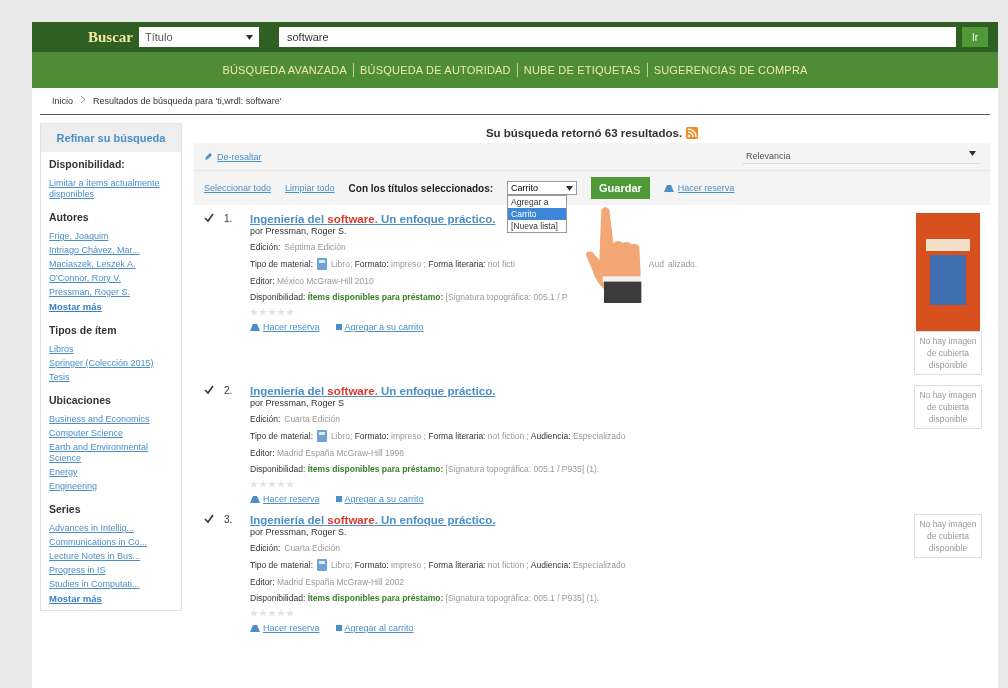 The image size is (1008, 688). Describe the element at coordinates (975, 37) in the screenshot. I see `go-button: Ir` at that location.